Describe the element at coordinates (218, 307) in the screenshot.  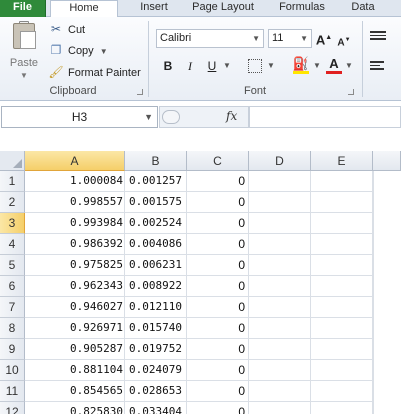
I see `cell-c7: 0` at that location.